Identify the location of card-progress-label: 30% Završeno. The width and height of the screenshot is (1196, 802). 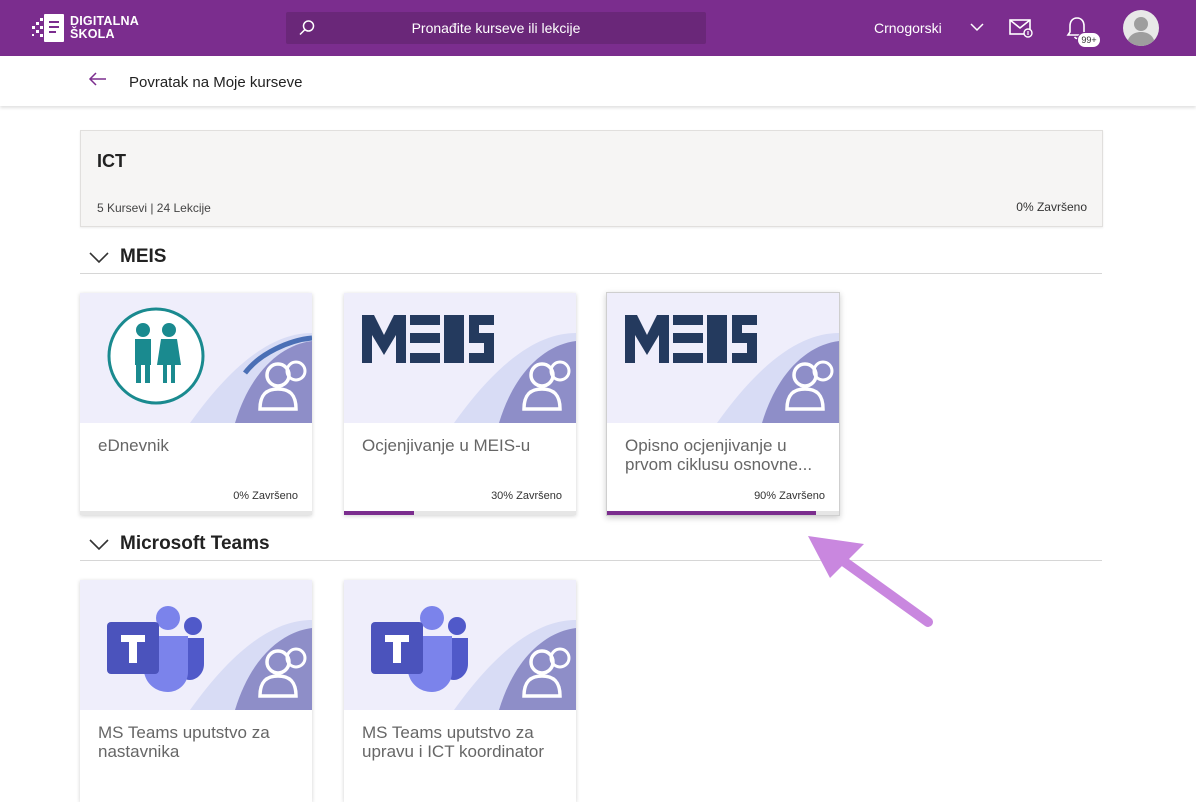
(526, 496).